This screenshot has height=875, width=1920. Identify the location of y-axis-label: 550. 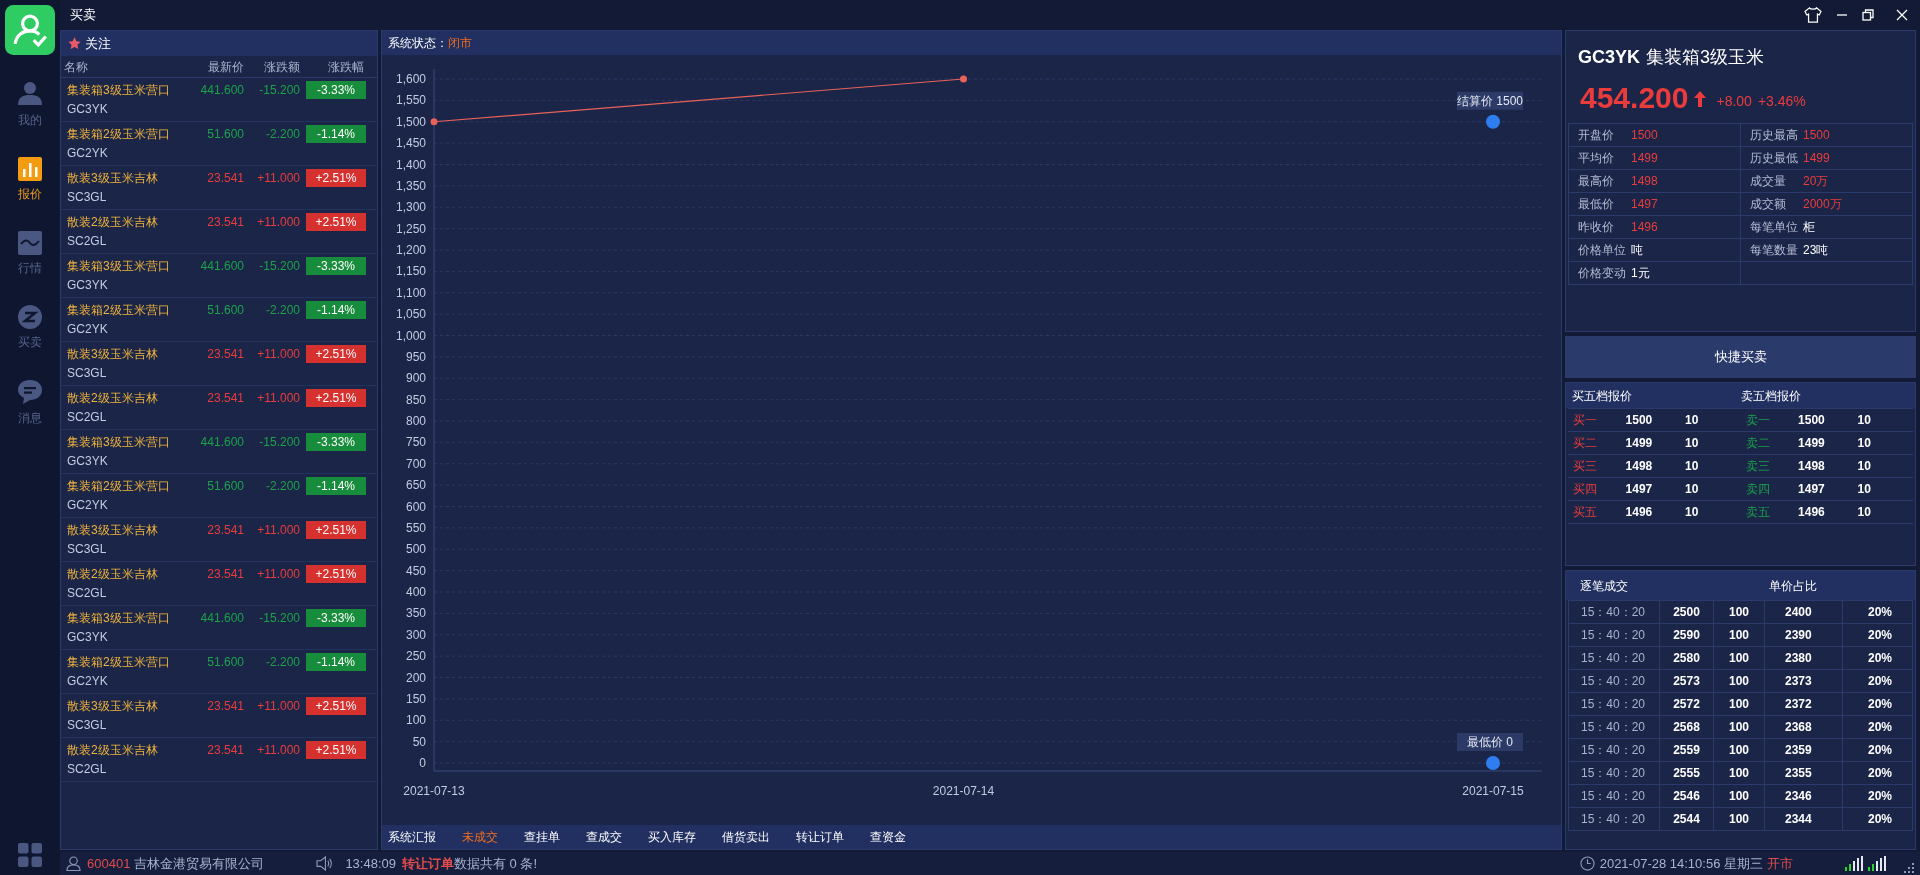
(415, 528).